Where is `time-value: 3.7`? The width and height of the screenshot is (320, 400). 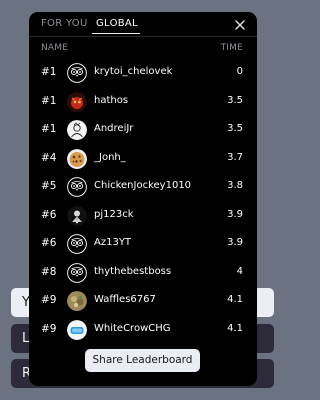 time-value: 3.7 is located at coordinates (235, 157).